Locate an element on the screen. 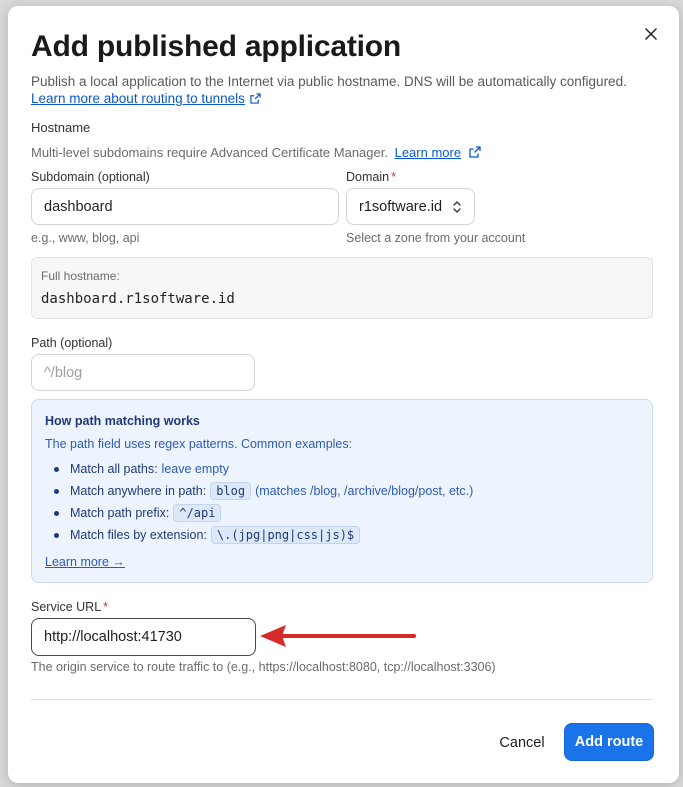 This screenshot has height=787, width=683. example-desc: leave empty is located at coordinates (195, 469).